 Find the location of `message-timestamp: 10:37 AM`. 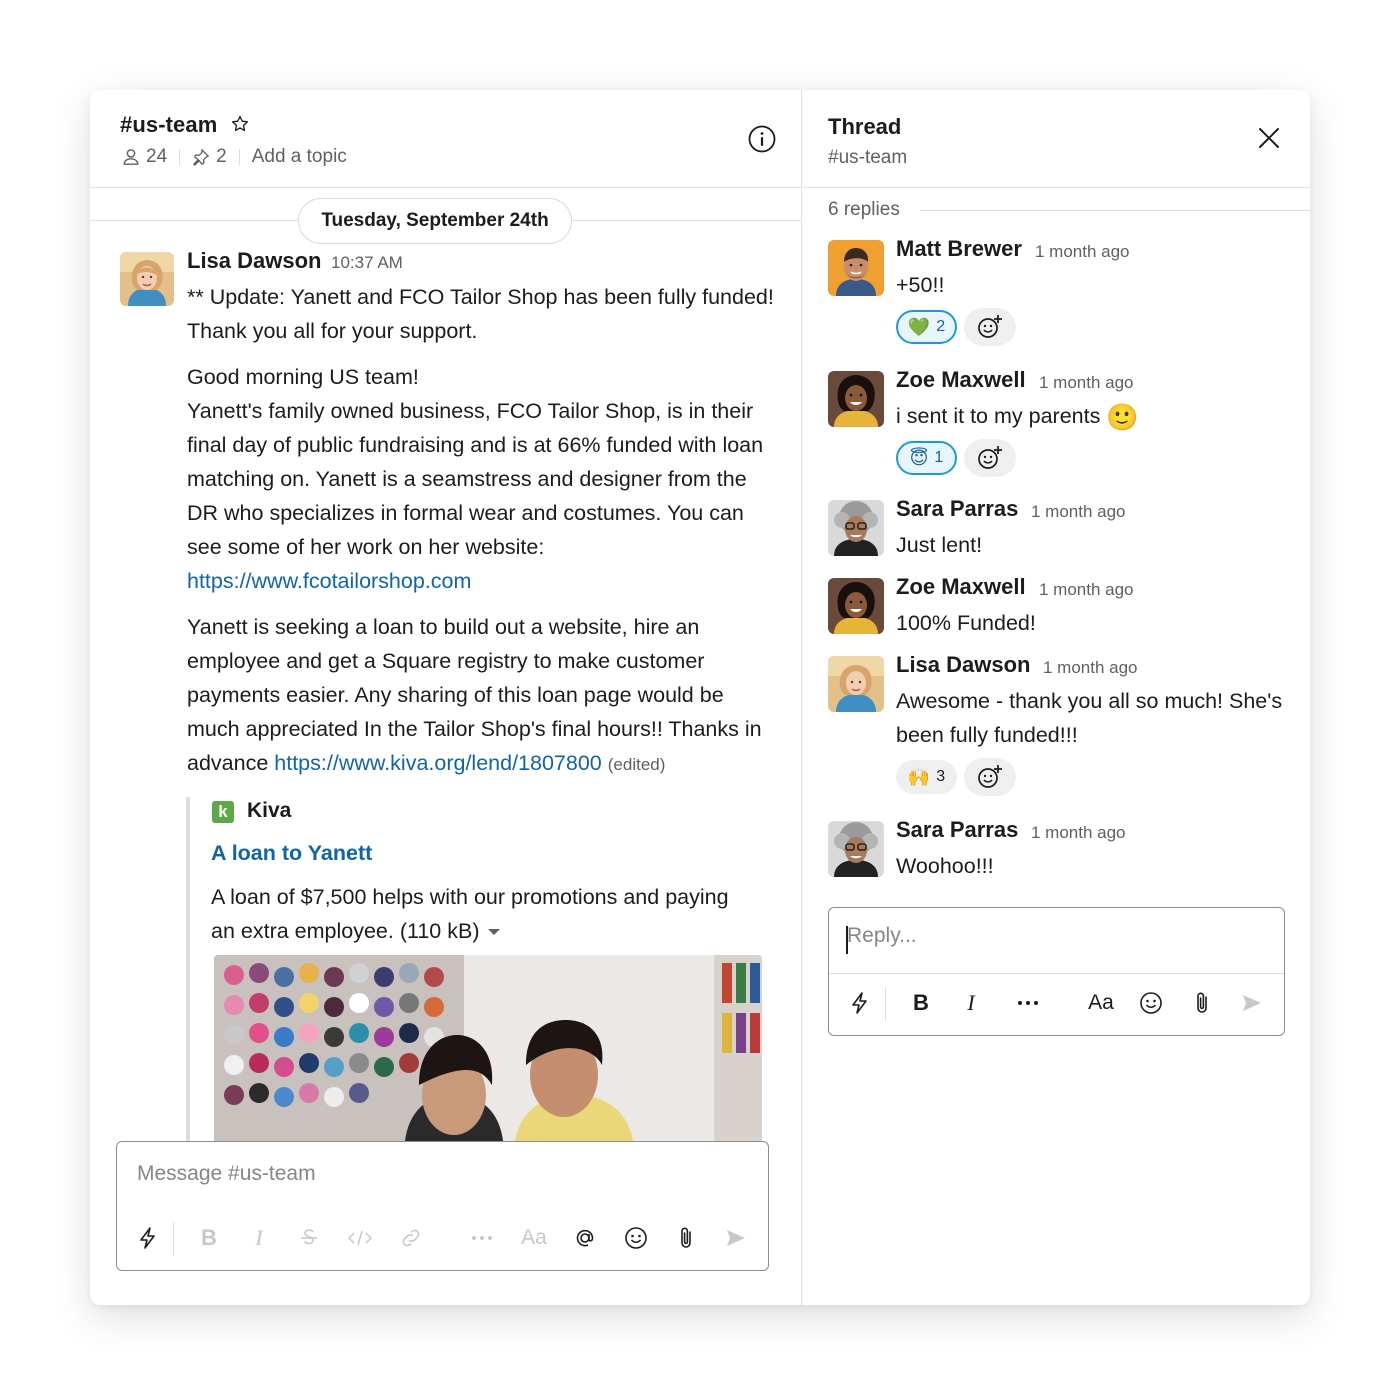

message-timestamp: 10:37 AM is located at coordinates (367, 263).